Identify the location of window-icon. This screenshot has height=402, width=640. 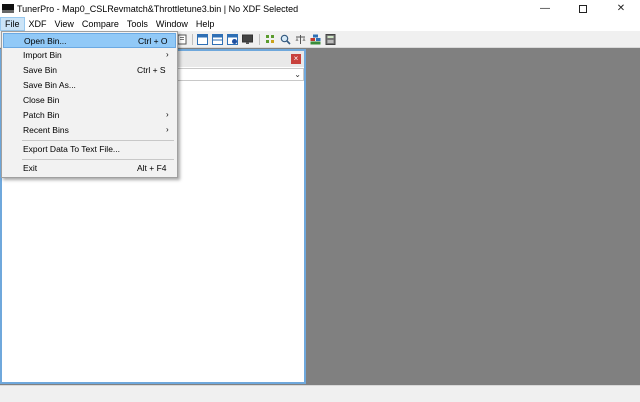
(202, 39).